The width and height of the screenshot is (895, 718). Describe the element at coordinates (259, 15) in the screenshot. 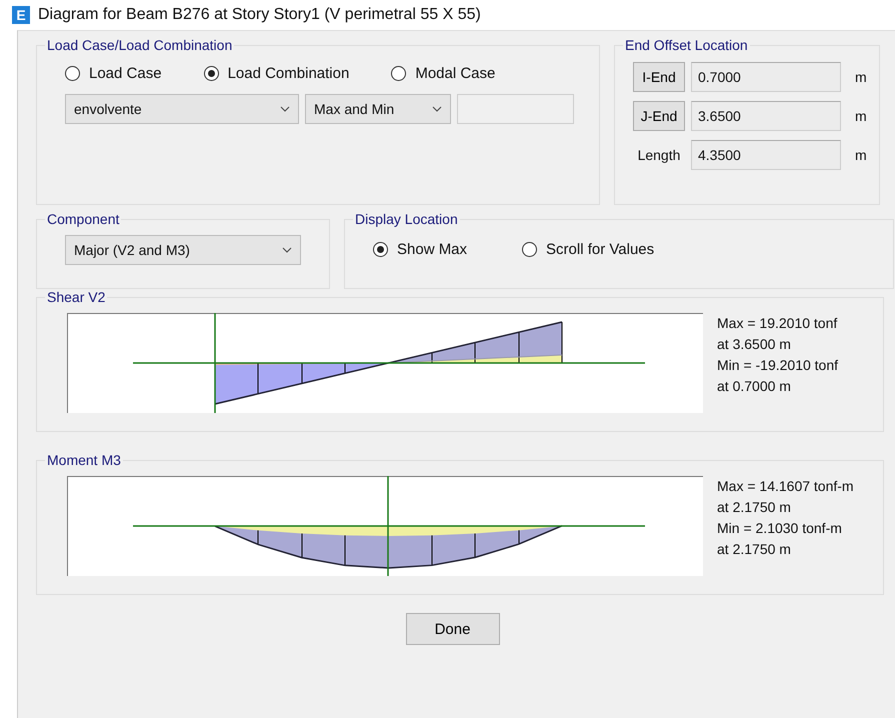

I see `window-title: Diagram for Beam B276 at Story Story1 (V perimetral 55 X 55)` at that location.